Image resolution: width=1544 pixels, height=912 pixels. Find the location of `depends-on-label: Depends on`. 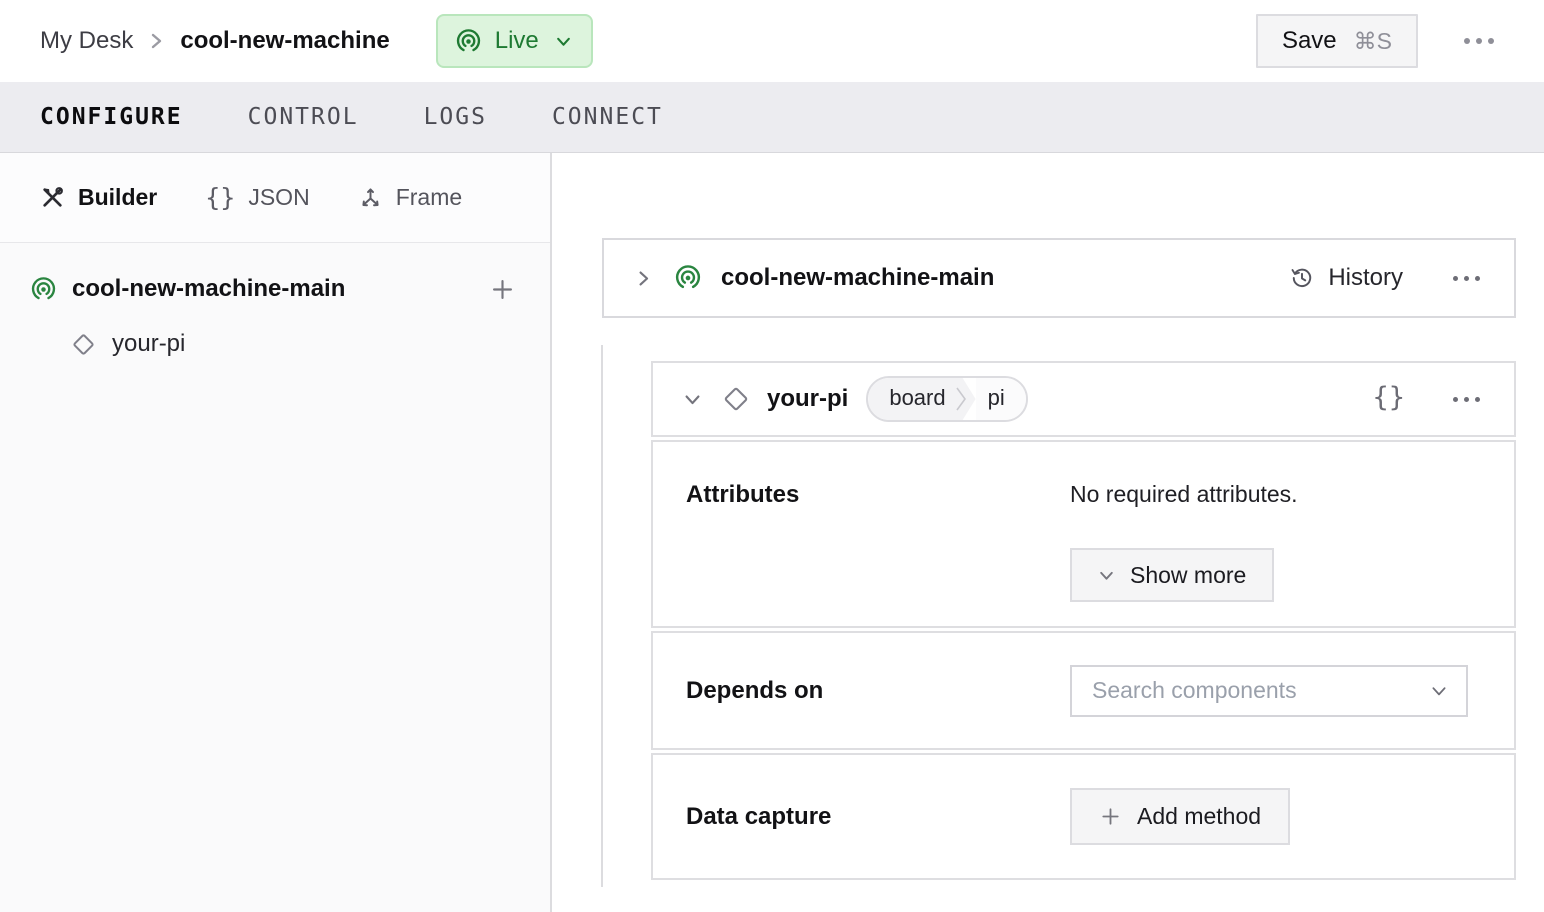

depends-on-label: Depends on is located at coordinates (755, 690).